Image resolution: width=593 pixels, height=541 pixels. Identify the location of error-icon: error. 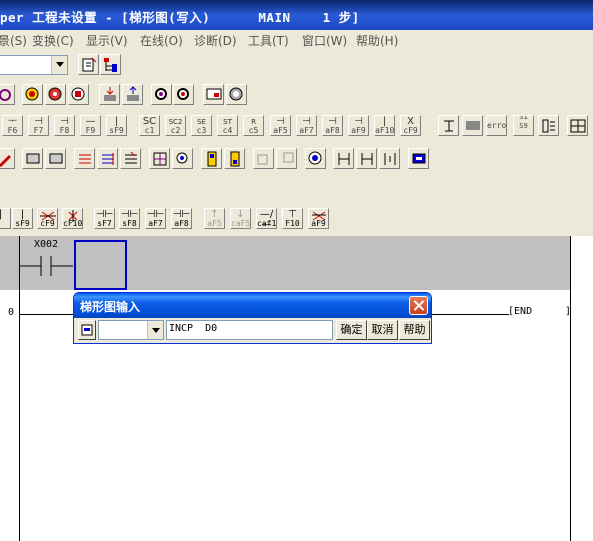
(496, 125).